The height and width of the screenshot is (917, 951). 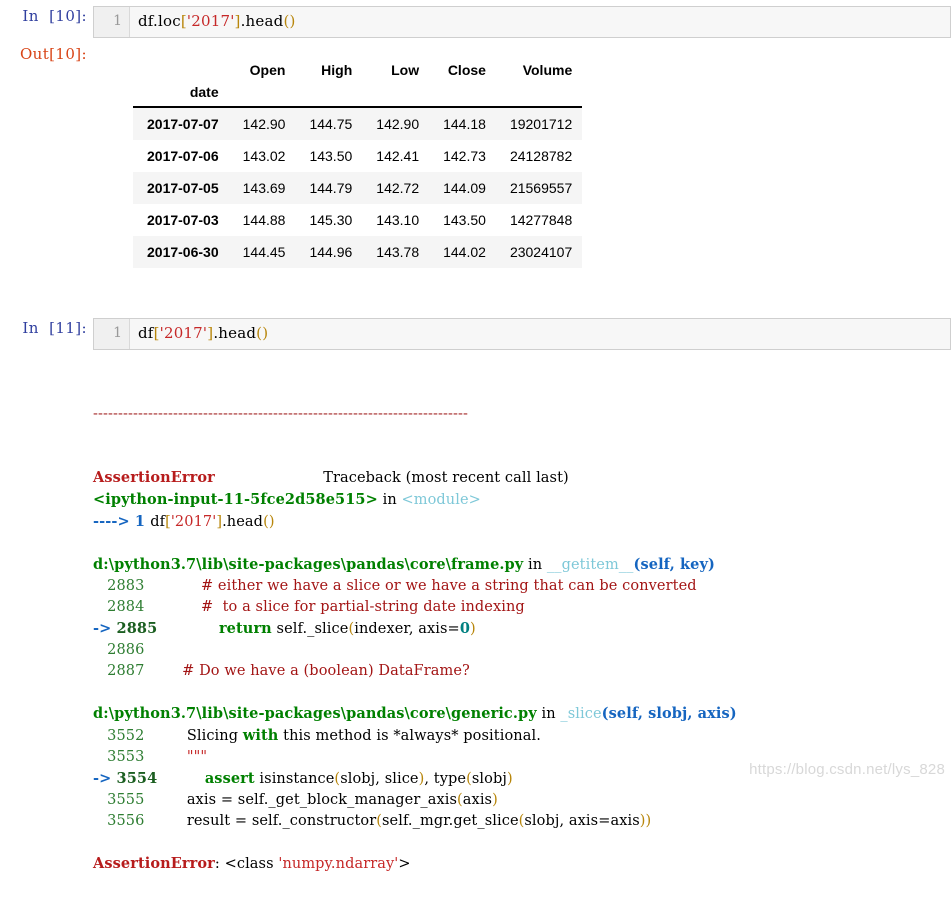 I want to click on code-input-line: df['2017'].head(), so click(x=540, y=334).